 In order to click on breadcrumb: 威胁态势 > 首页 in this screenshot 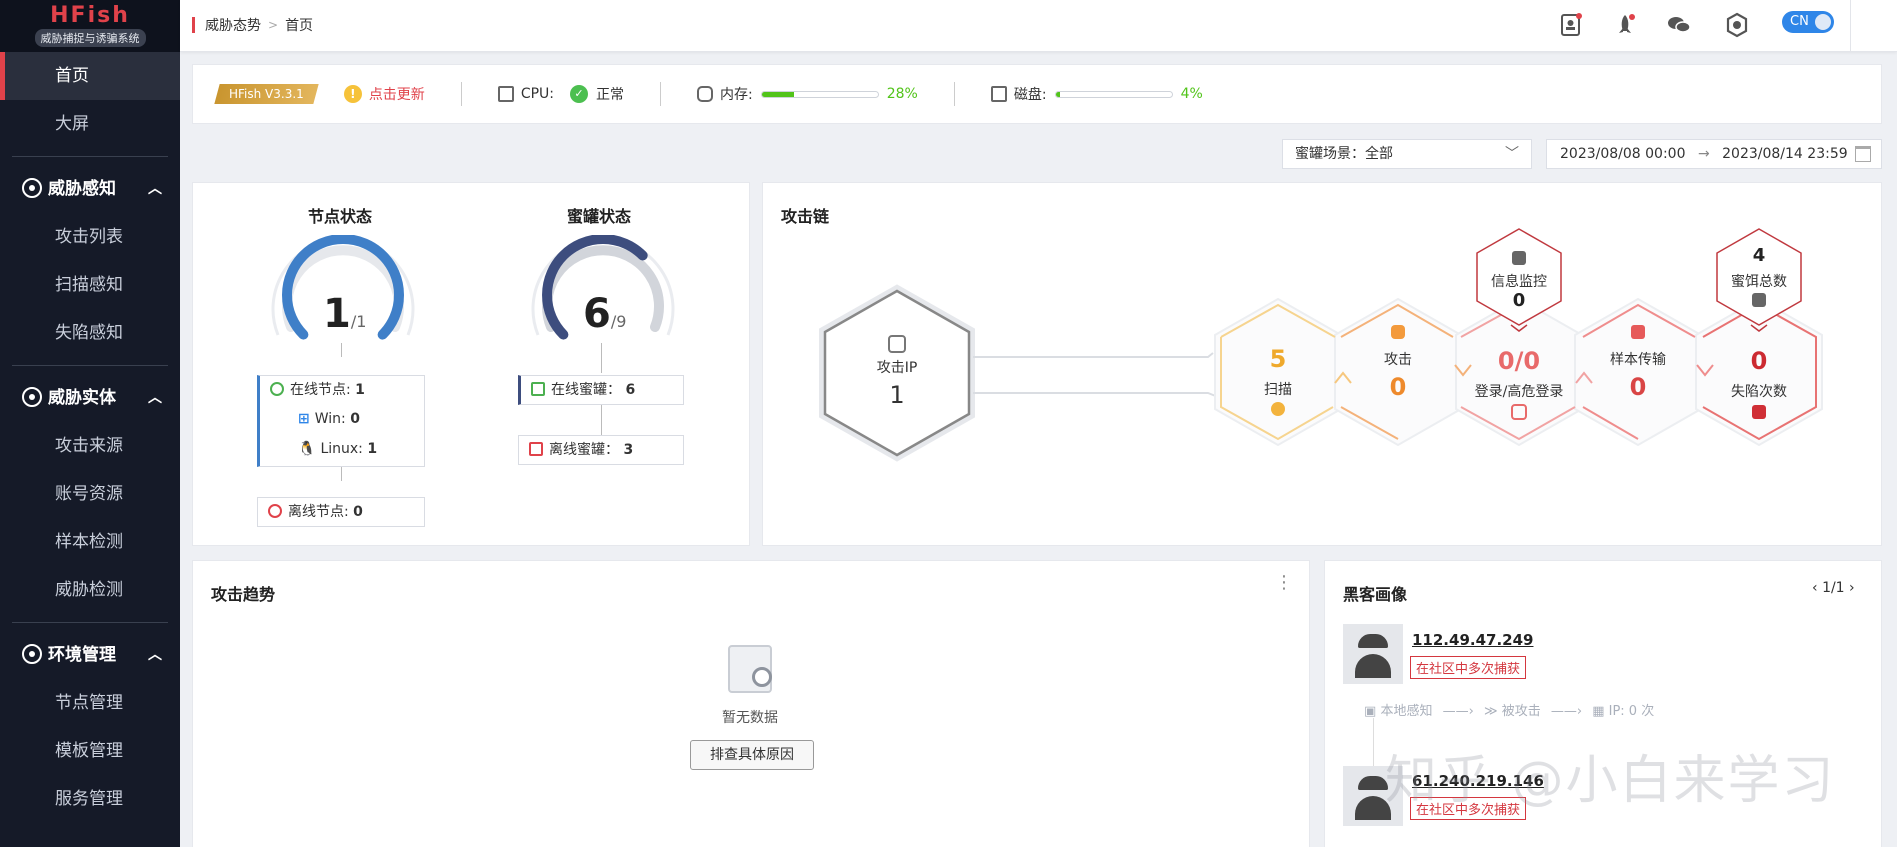, I will do `click(252, 25)`.